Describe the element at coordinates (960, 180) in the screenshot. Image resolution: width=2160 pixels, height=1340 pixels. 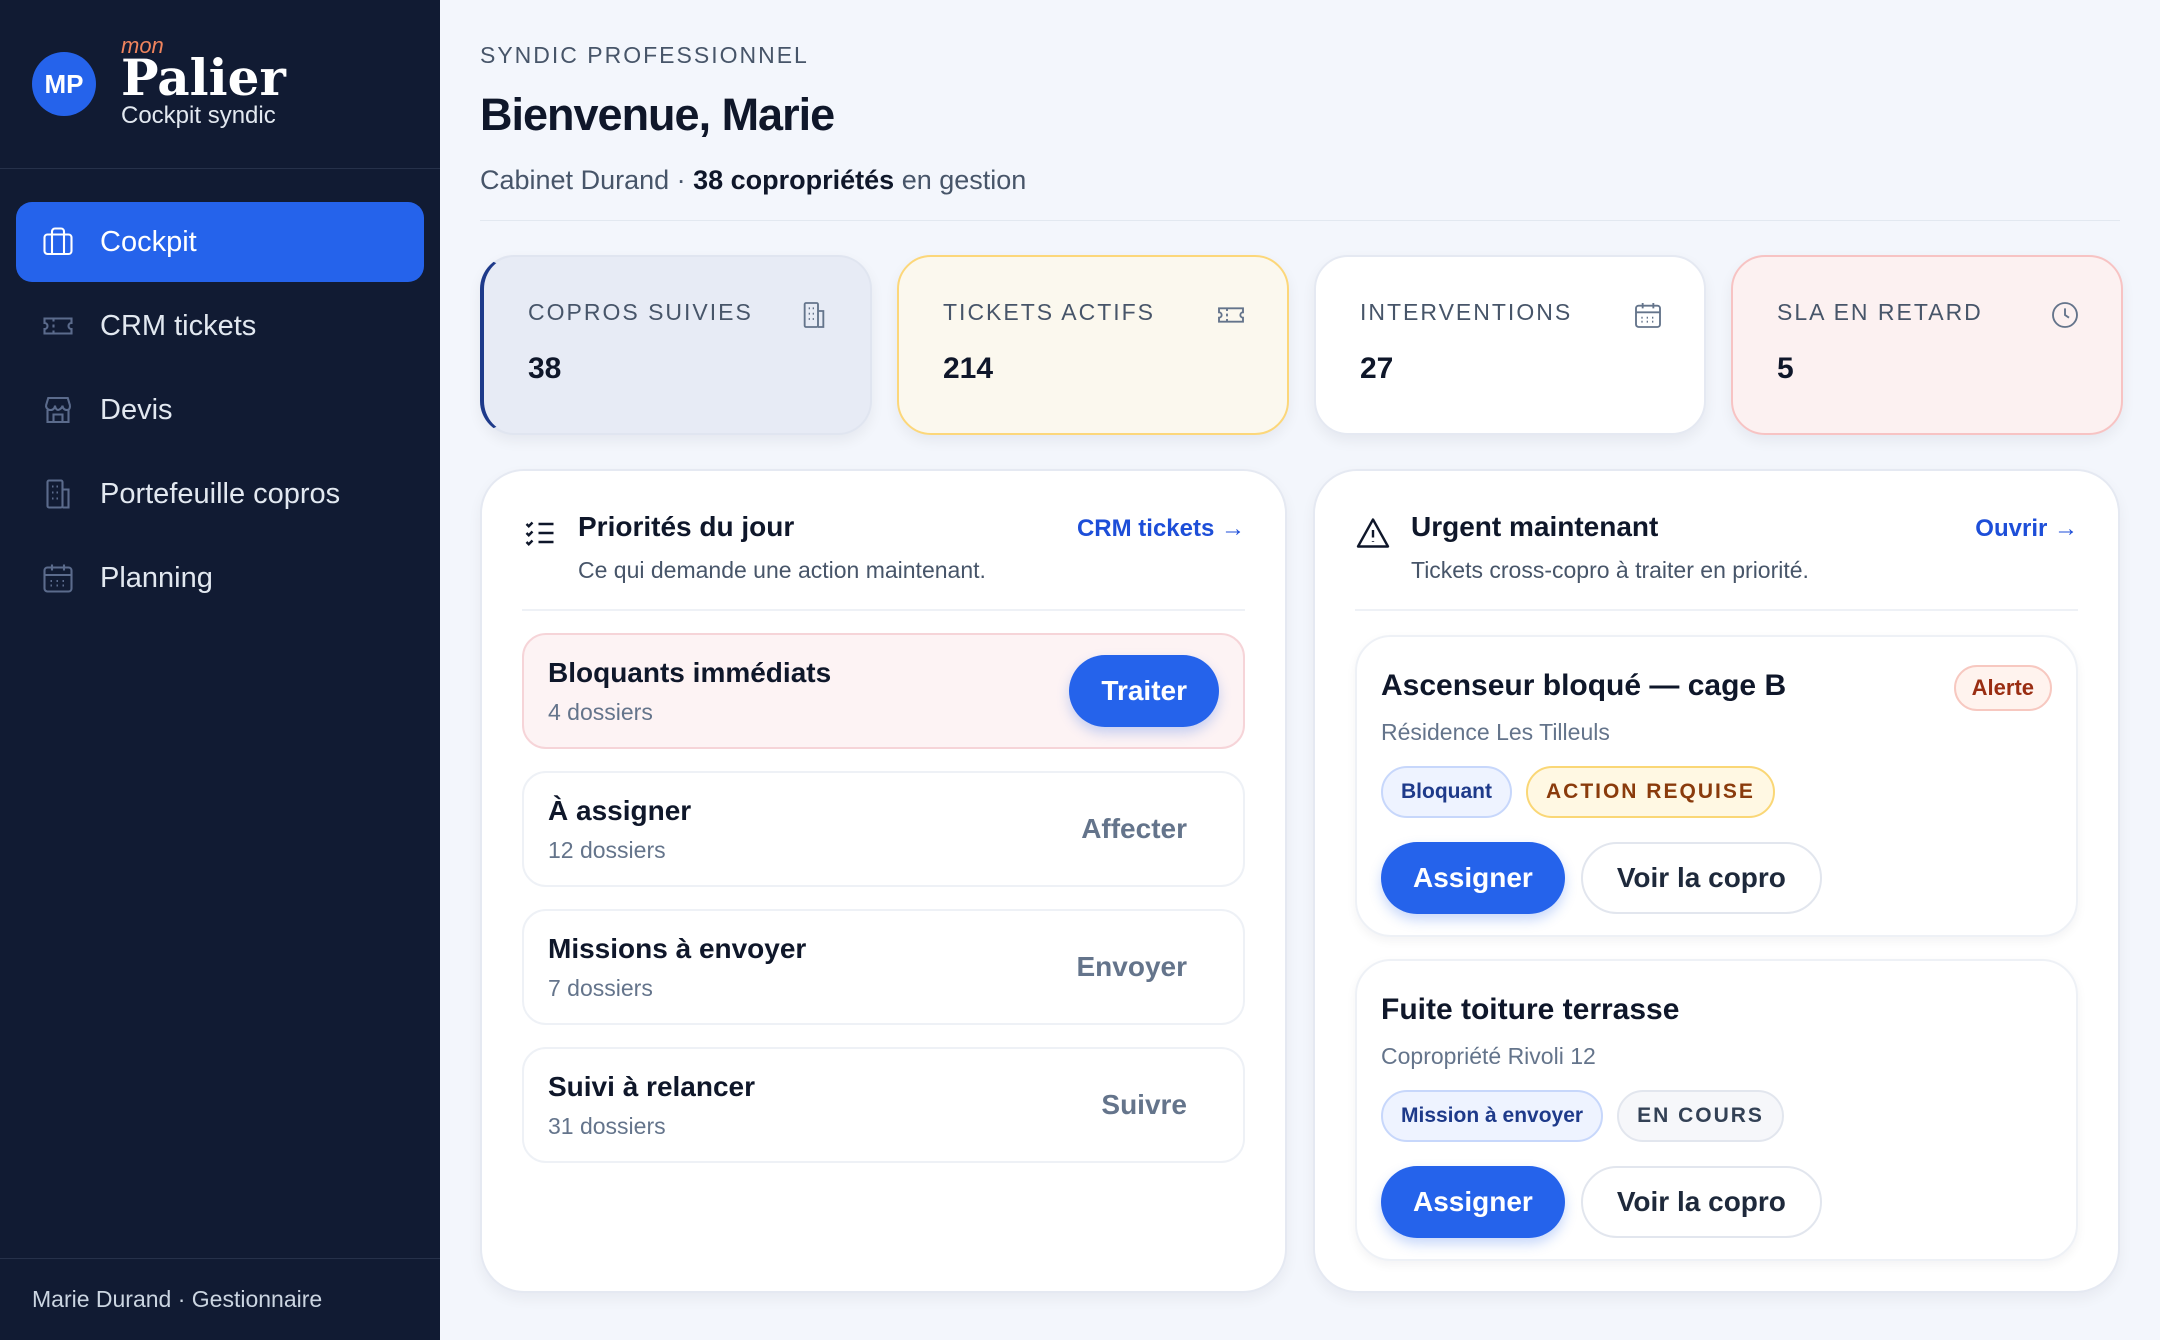
I see `subtitle-suffix: en gestion` at that location.